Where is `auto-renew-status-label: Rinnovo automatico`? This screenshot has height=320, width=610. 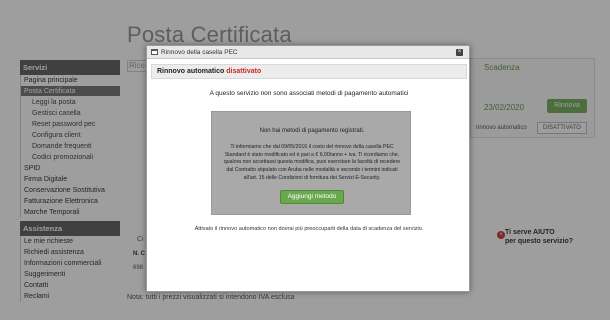 auto-renew-status-label: Rinnovo automatico is located at coordinates (191, 71).